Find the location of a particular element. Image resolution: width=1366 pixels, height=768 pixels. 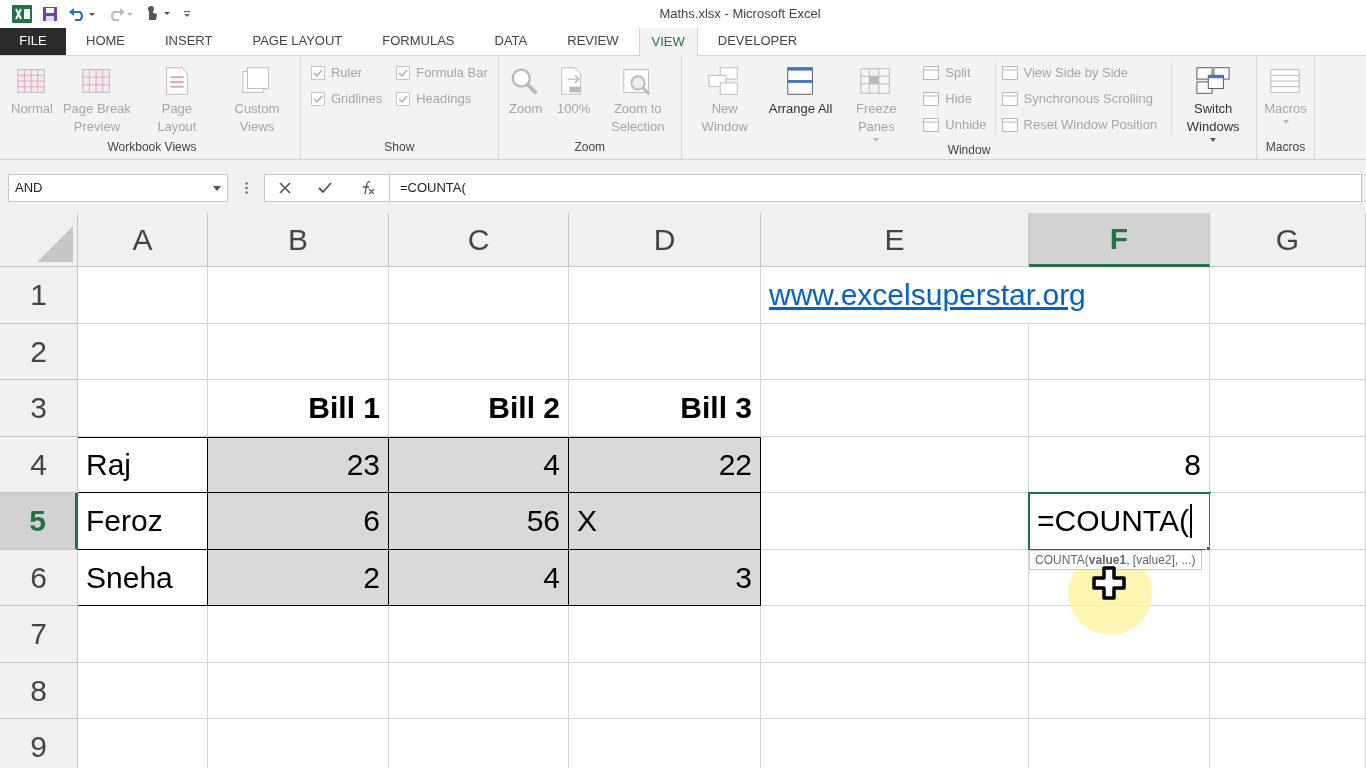

save-icon is located at coordinates (50, 14).